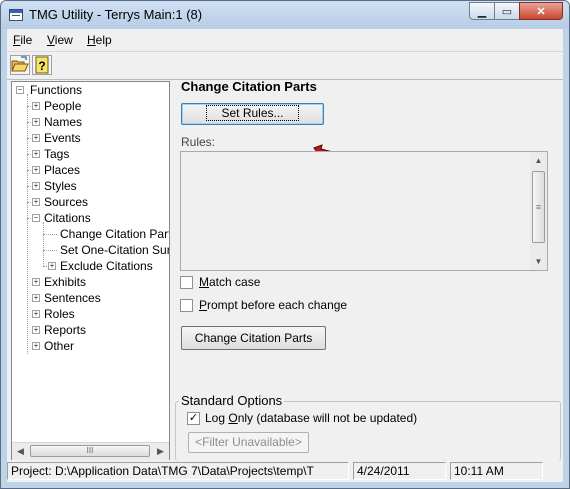 This screenshot has width=570, height=489. I want to click on menu-help: Help, so click(99, 40).